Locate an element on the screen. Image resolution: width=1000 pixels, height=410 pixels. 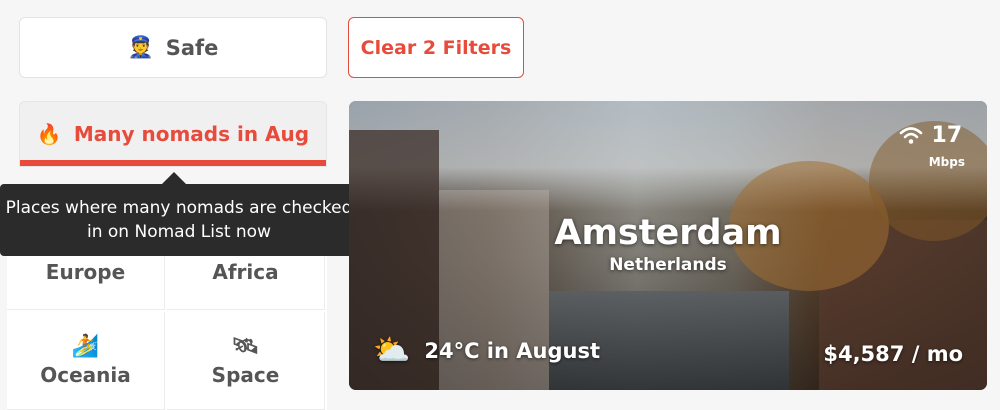
city-heading: Amsterdam Netherlands is located at coordinates (668, 244).